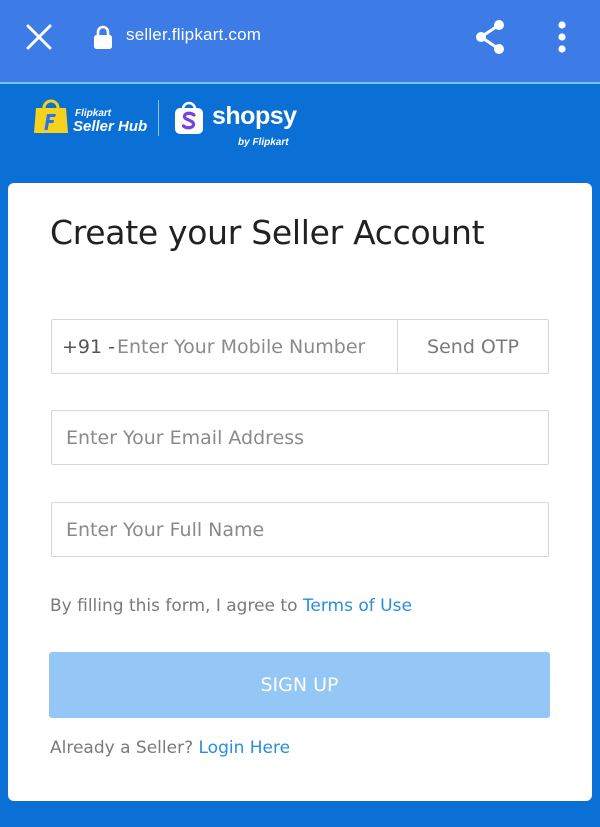  Describe the element at coordinates (158, 118) in the screenshot. I see `brand-divider` at that location.